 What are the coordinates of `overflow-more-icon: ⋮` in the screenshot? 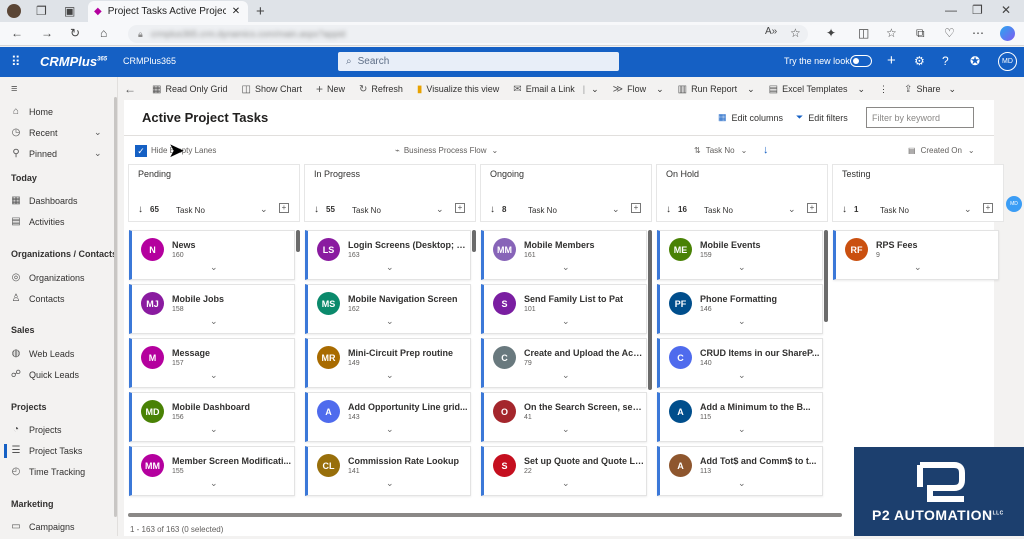 It's located at (883, 89).